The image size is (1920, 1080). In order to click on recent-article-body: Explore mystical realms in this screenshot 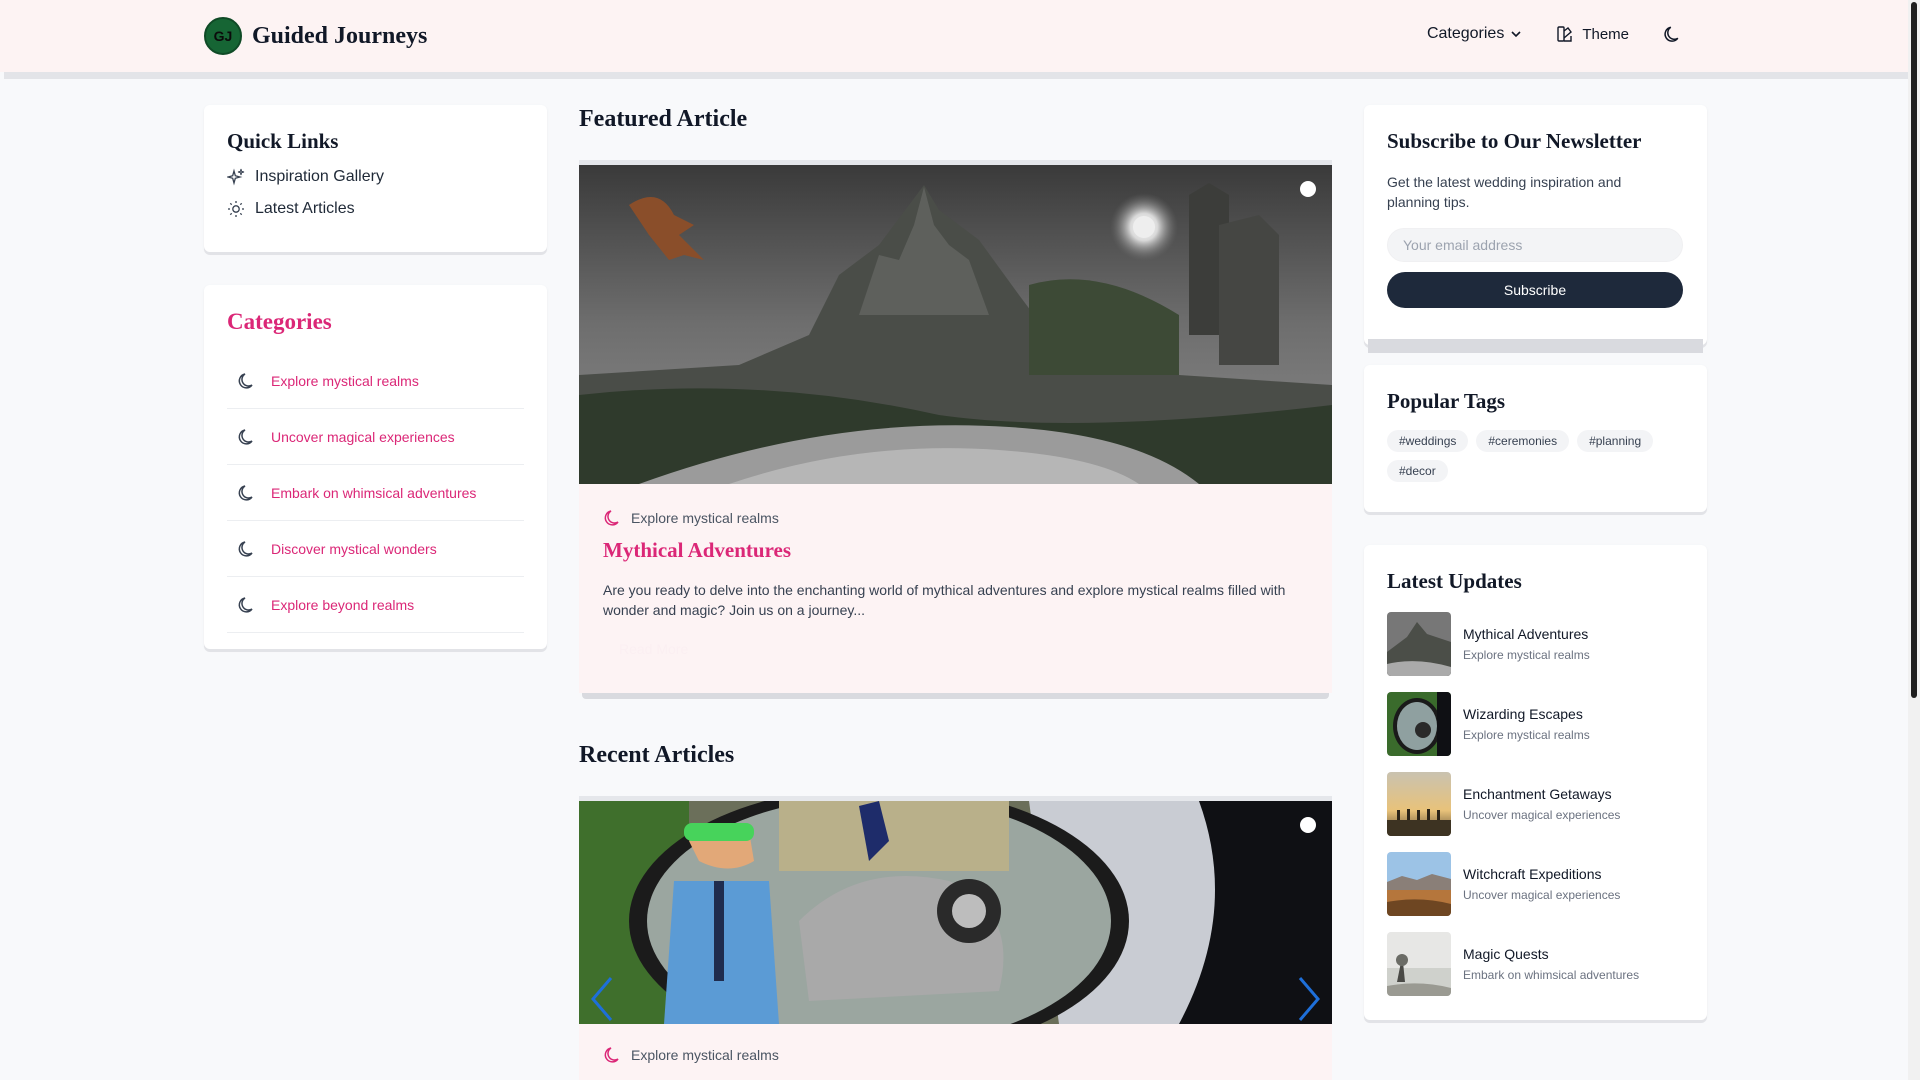, I will do `click(955, 1052)`.